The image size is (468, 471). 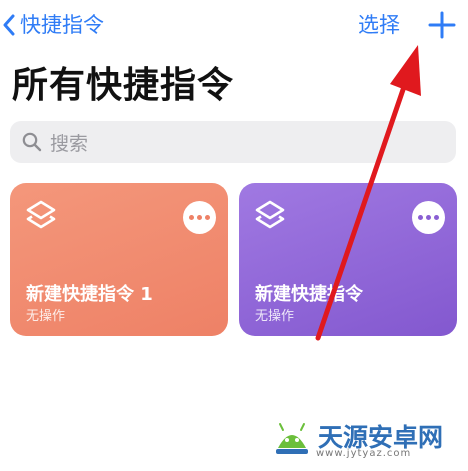 What do you see at coordinates (292, 438) in the screenshot?
I see `android-logo-icon` at bounding box center [292, 438].